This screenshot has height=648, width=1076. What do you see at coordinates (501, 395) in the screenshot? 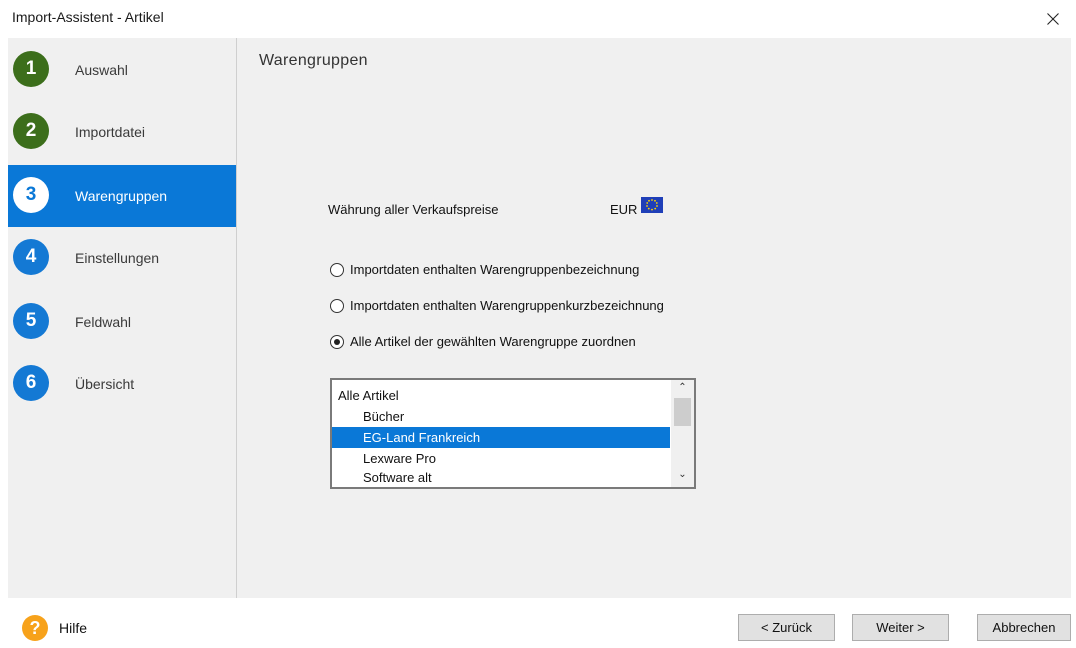
I see `list-item: Alle Artikel` at bounding box center [501, 395].